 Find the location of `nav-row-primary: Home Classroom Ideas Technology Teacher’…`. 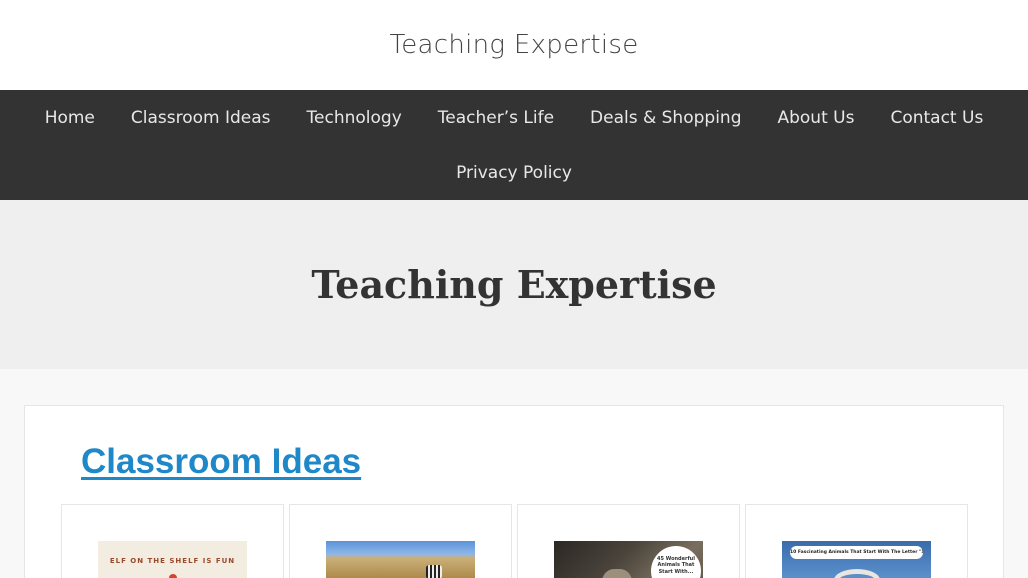

nav-row-primary: Home Classroom Ideas Technology Teacher’… is located at coordinates (514, 117).